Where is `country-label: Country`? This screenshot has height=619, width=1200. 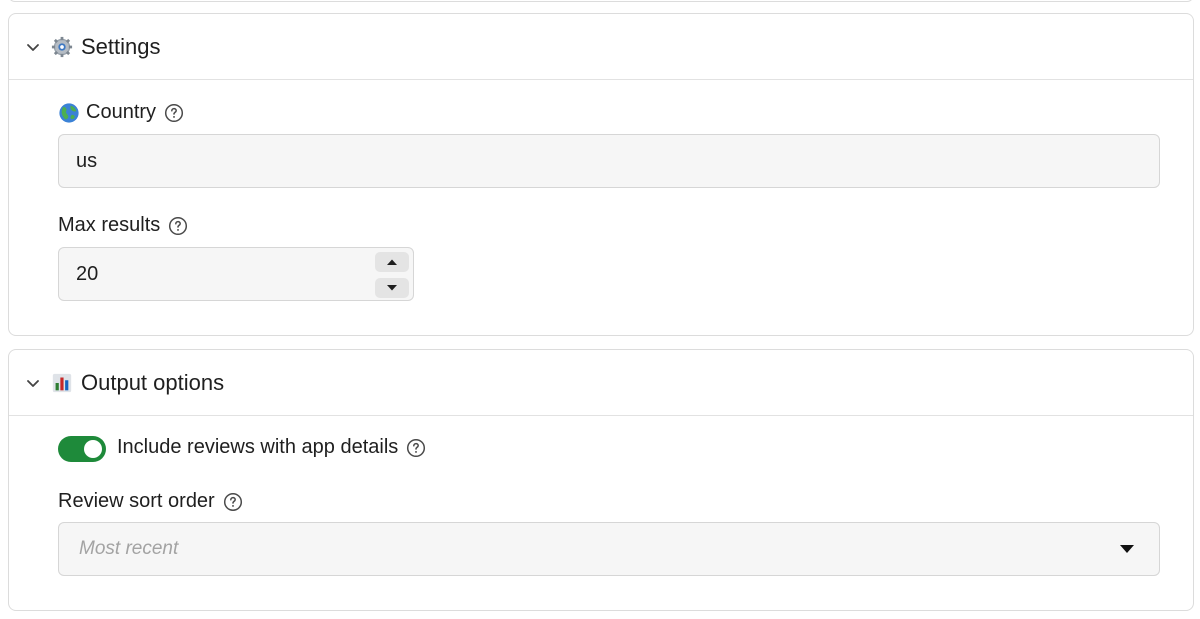
country-label: Country is located at coordinates (121, 112).